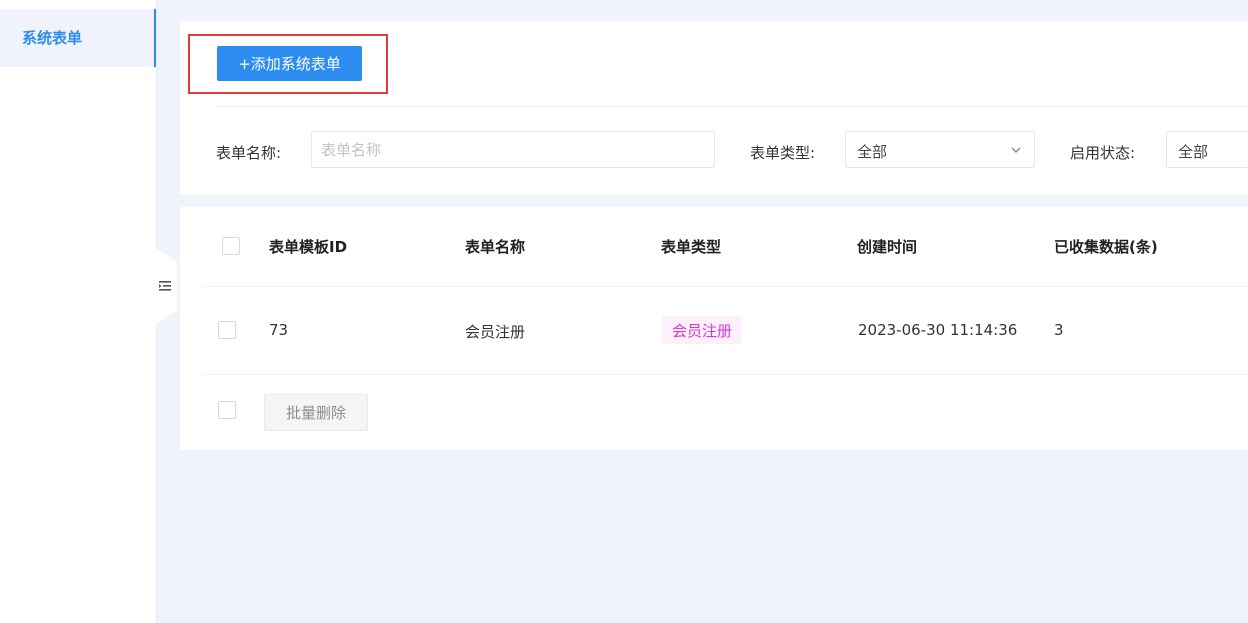 This screenshot has width=1248, height=623. Describe the element at coordinates (691, 247) in the screenshot. I see `column-header-type: 表单类型` at that location.